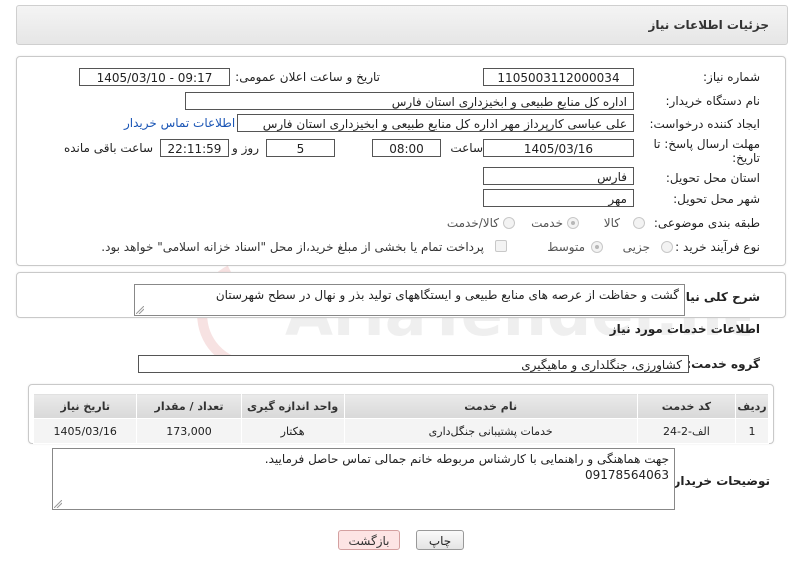  I want to click on delivery-province-label: استان محل تحویل:, so click(712, 178).